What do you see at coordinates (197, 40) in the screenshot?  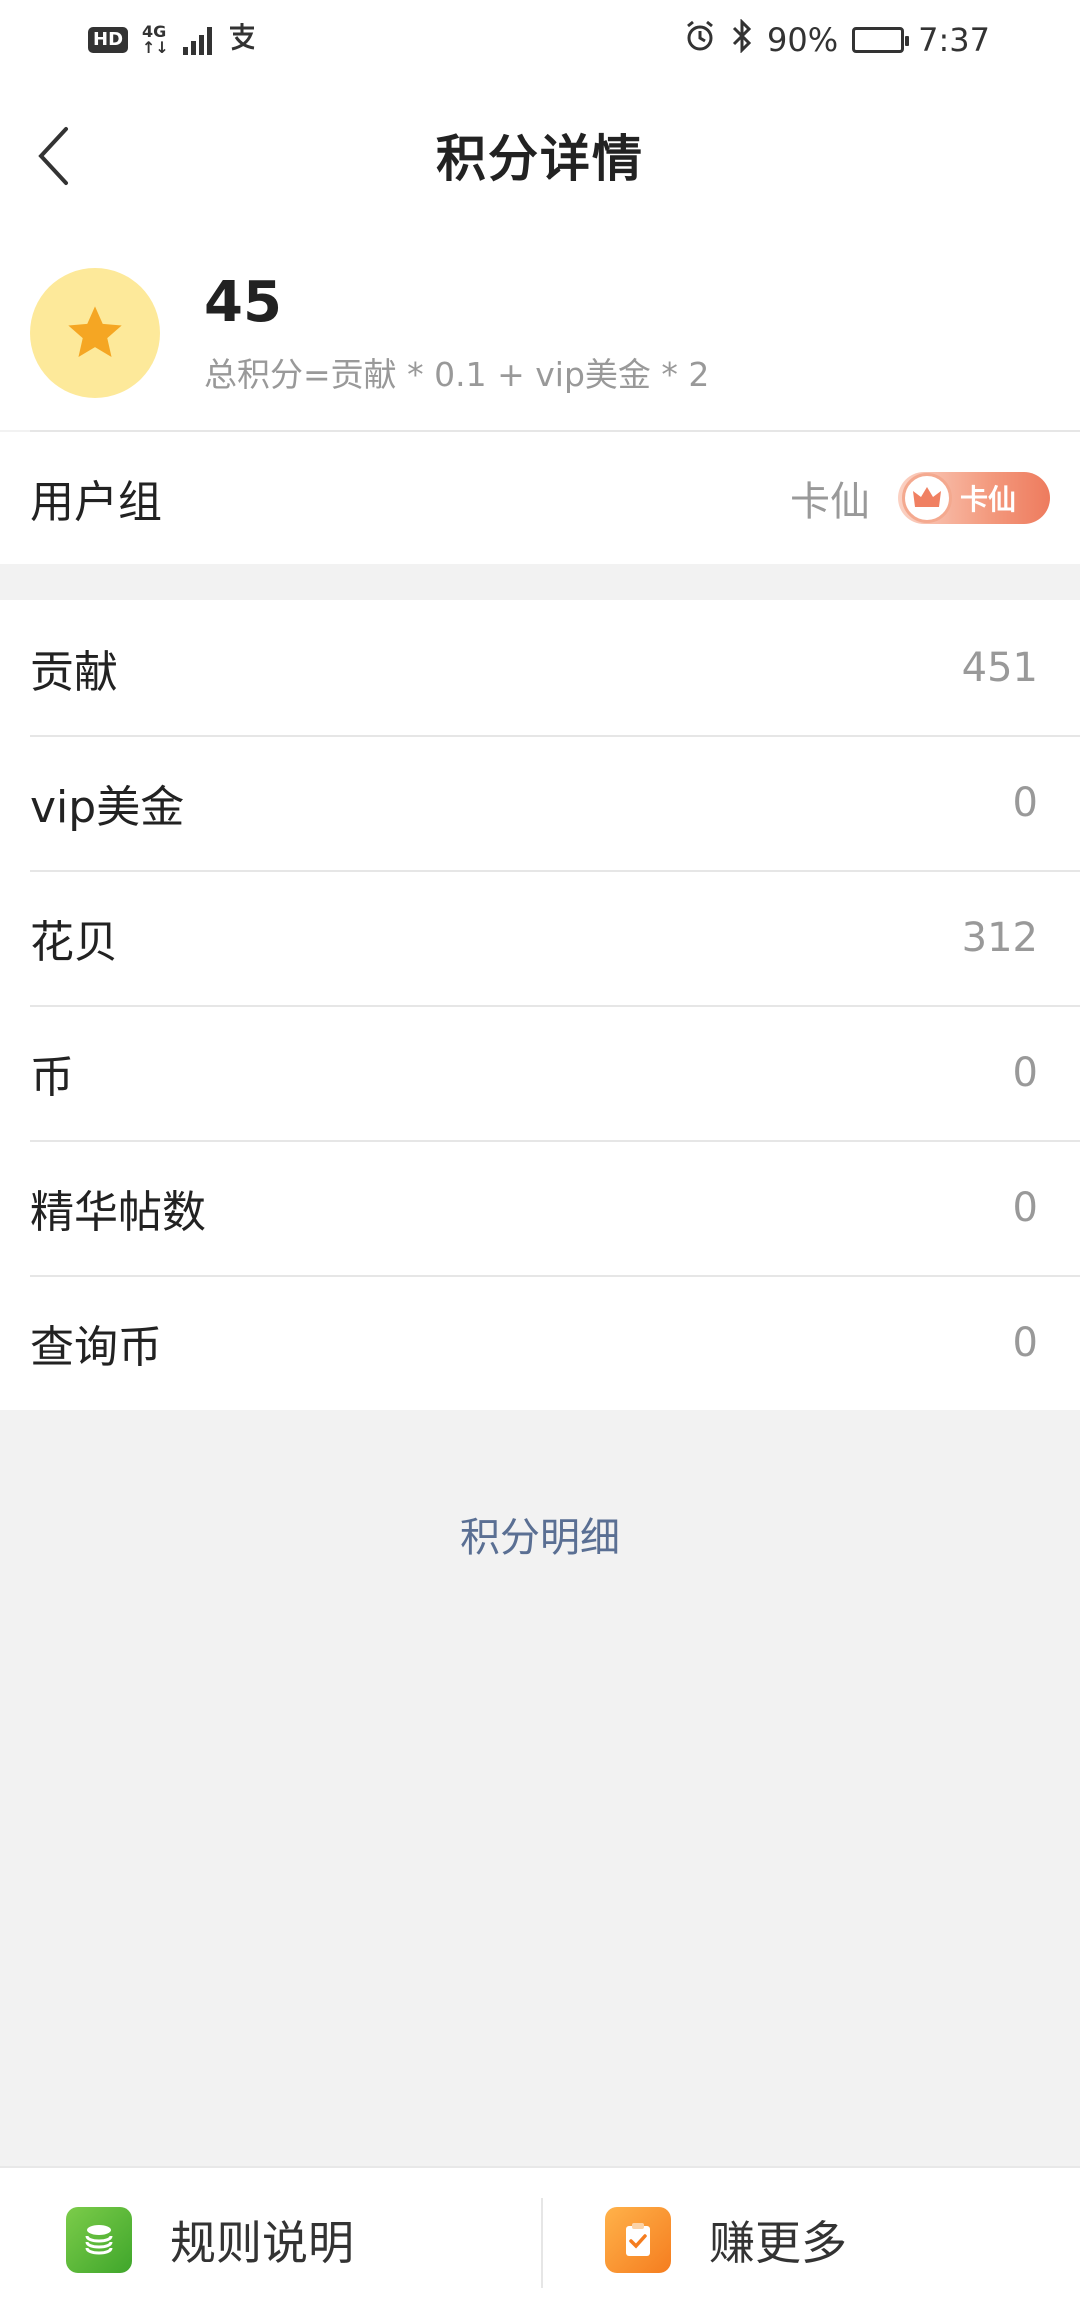 I see `signal-icon` at bounding box center [197, 40].